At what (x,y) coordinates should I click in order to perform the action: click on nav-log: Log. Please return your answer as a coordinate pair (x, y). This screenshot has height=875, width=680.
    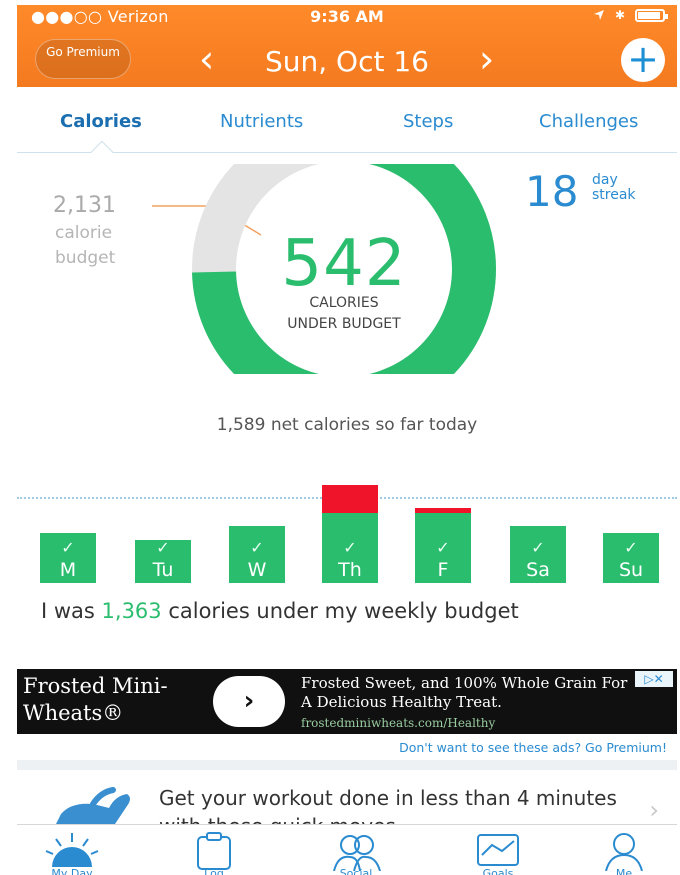
    Looking at the image, I should click on (214, 850).